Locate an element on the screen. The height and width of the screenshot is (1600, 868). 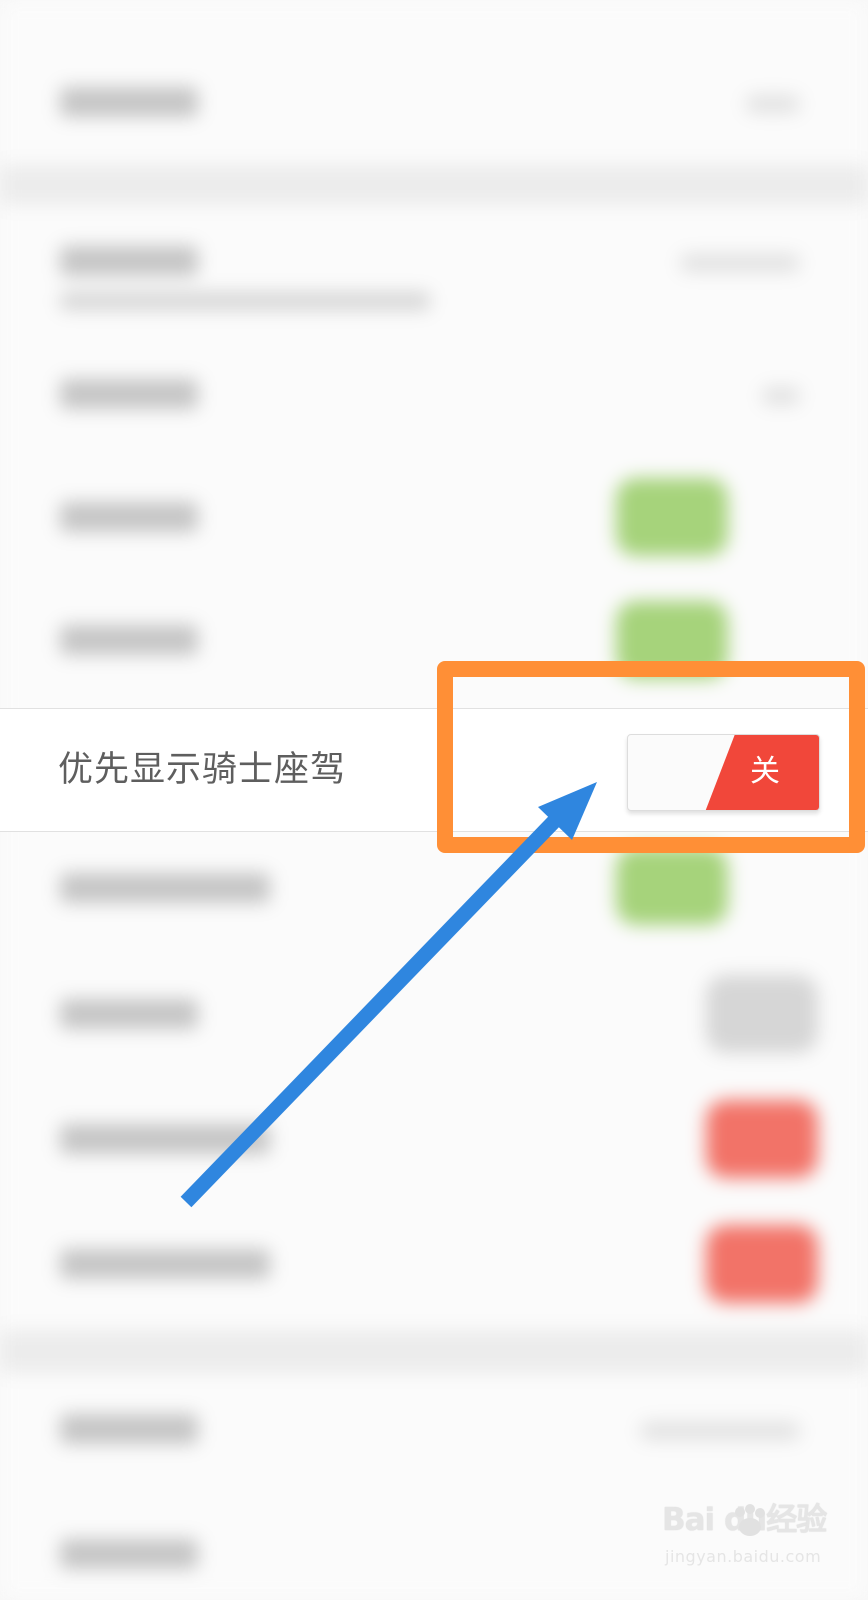
arrow-icon is located at coordinates (388, 995).